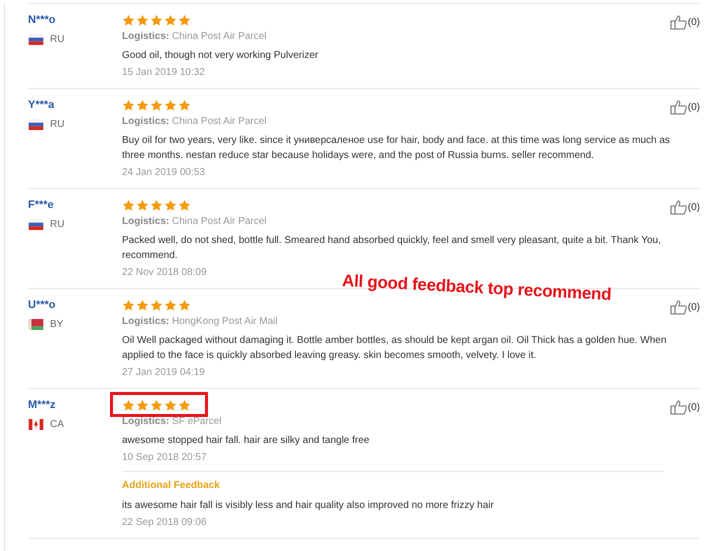 The image size is (720, 551). I want to click on review-text: Good oil, though not very working Pulverizer, so click(221, 56).